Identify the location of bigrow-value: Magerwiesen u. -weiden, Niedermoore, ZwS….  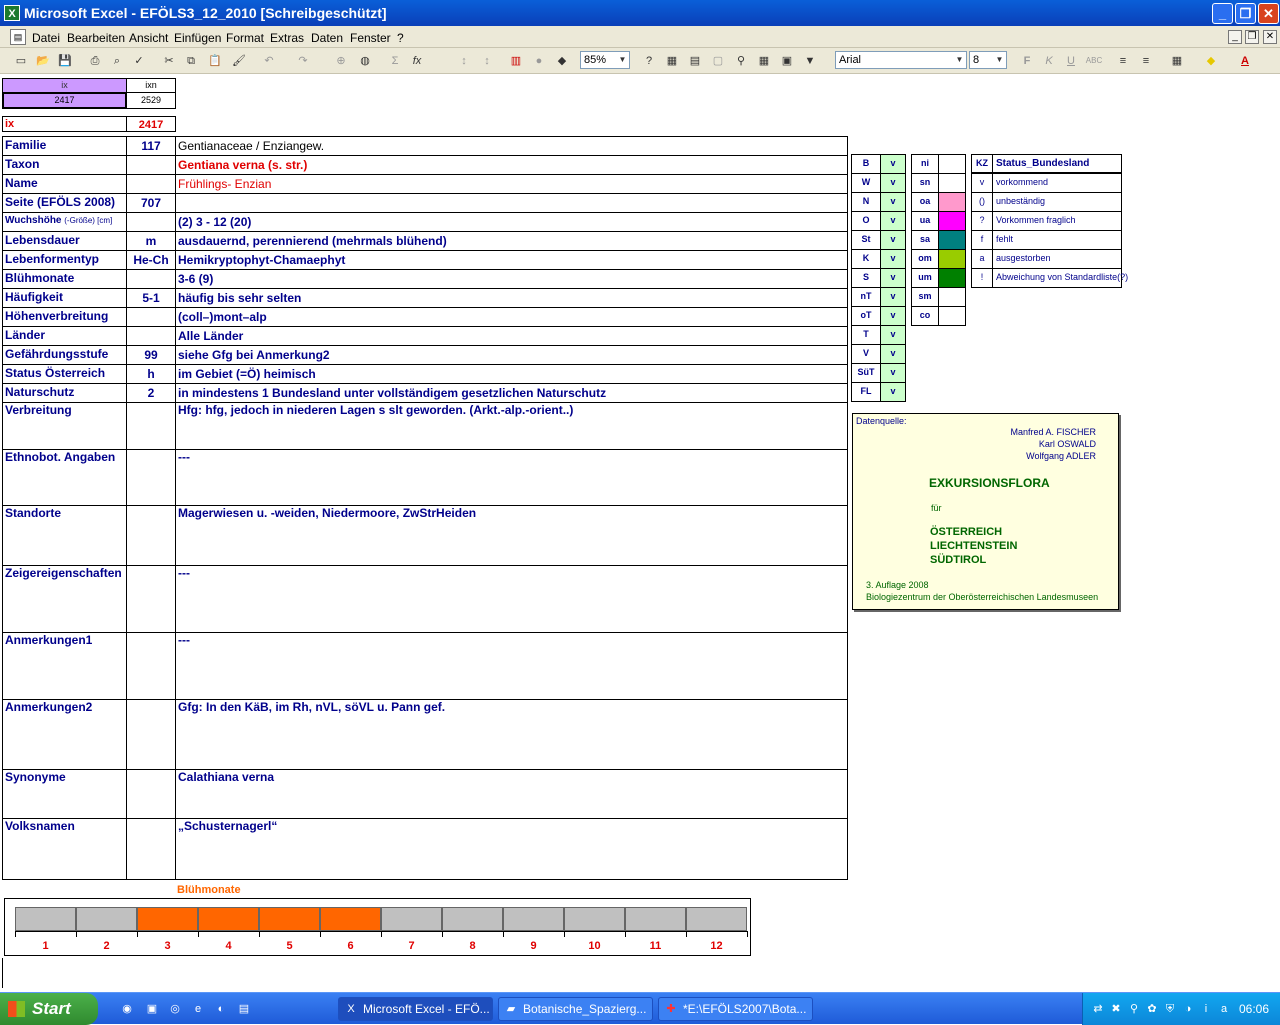
(511, 535).